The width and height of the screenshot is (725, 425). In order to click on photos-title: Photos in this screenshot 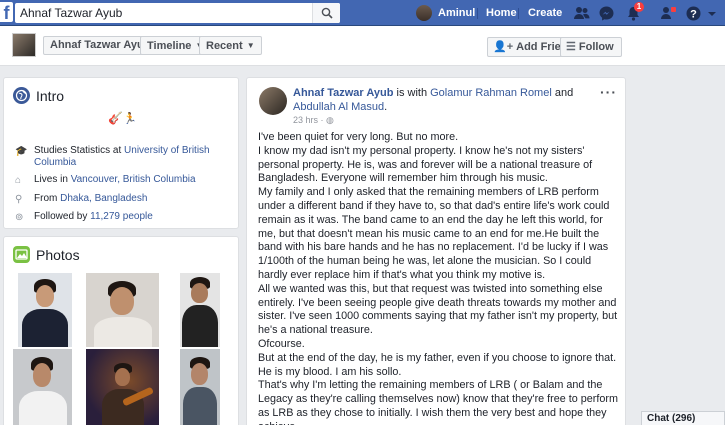, I will do `click(58, 255)`.